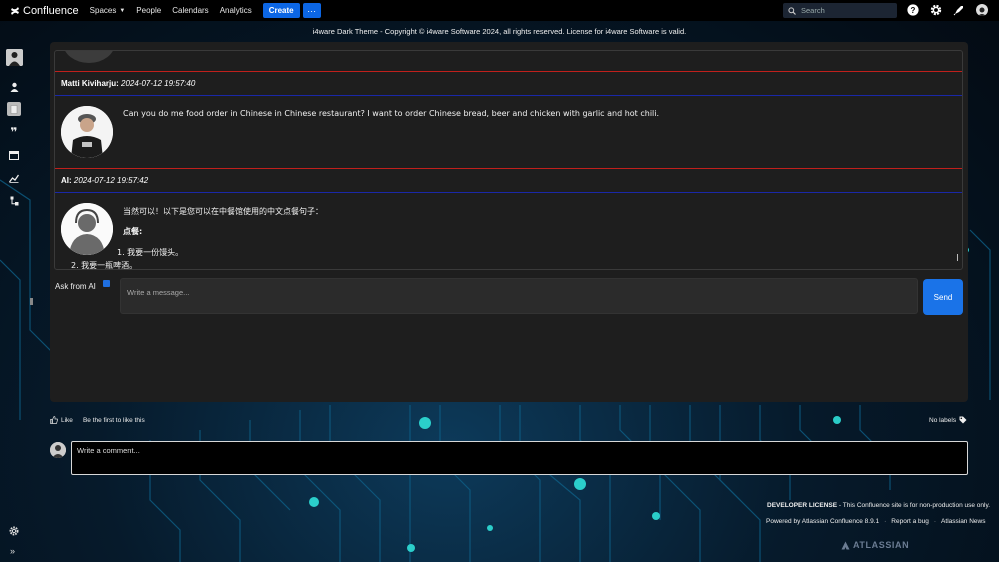 The width and height of the screenshot is (999, 562). Describe the element at coordinates (67, 420) in the screenshot. I see `like-label: Like` at that location.